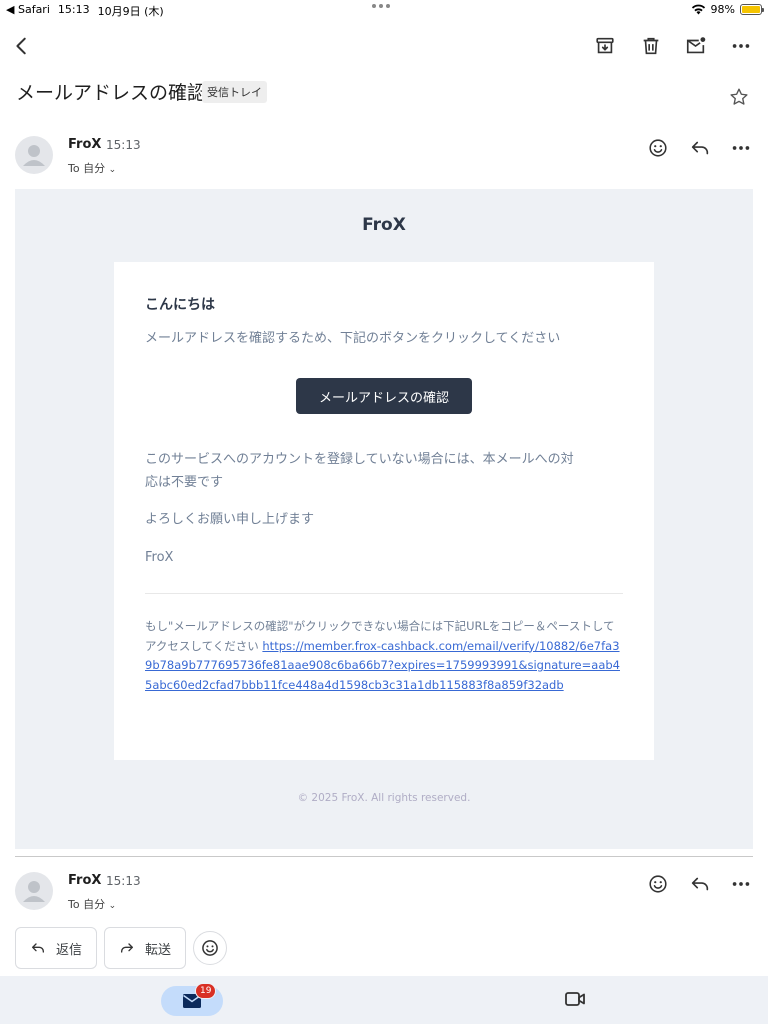 This screenshot has width=768, height=1024. What do you see at coordinates (123, 145) in the screenshot?
I see `message-time: 15:13` at bounding box center [123, 145].